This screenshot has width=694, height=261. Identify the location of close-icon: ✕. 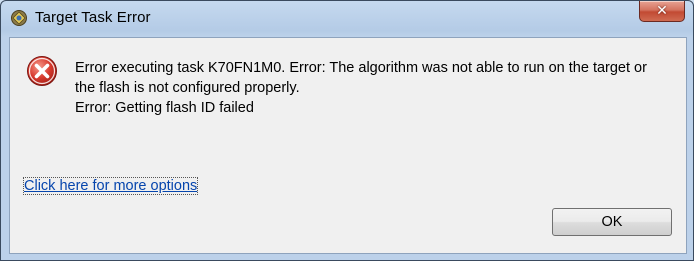
(662, 11).